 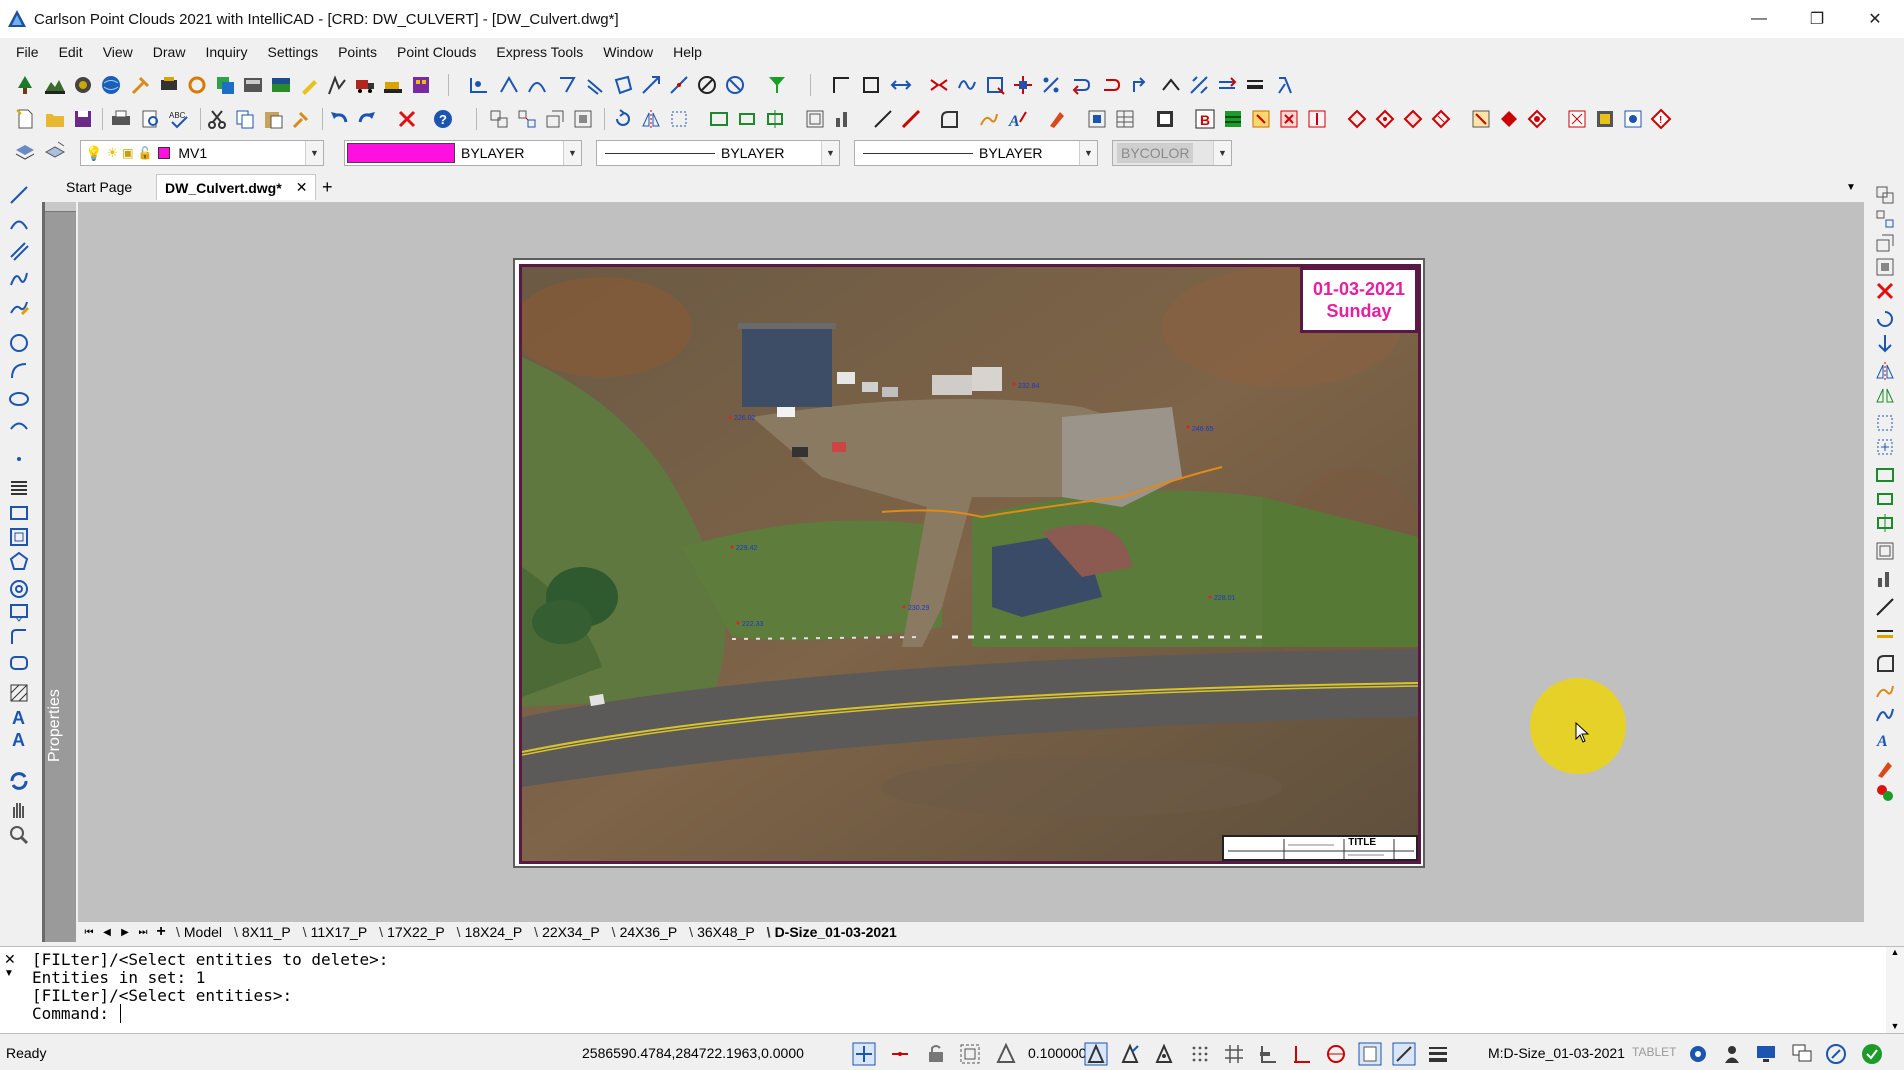 I want to click on polygon-icon, so click(x=623, y=85).